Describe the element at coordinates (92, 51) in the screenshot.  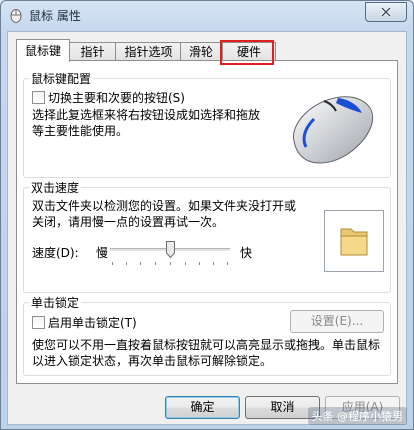
I see `tab-pointers: 指针` at that location.